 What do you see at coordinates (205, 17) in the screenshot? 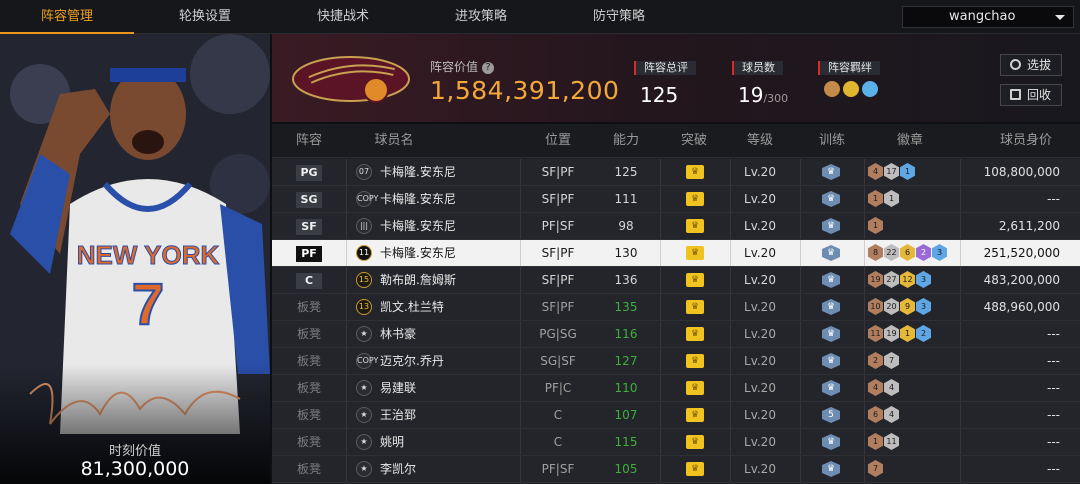
I see `tab-rotation-settings: 轮换设置` at bounding box center [205, 17].